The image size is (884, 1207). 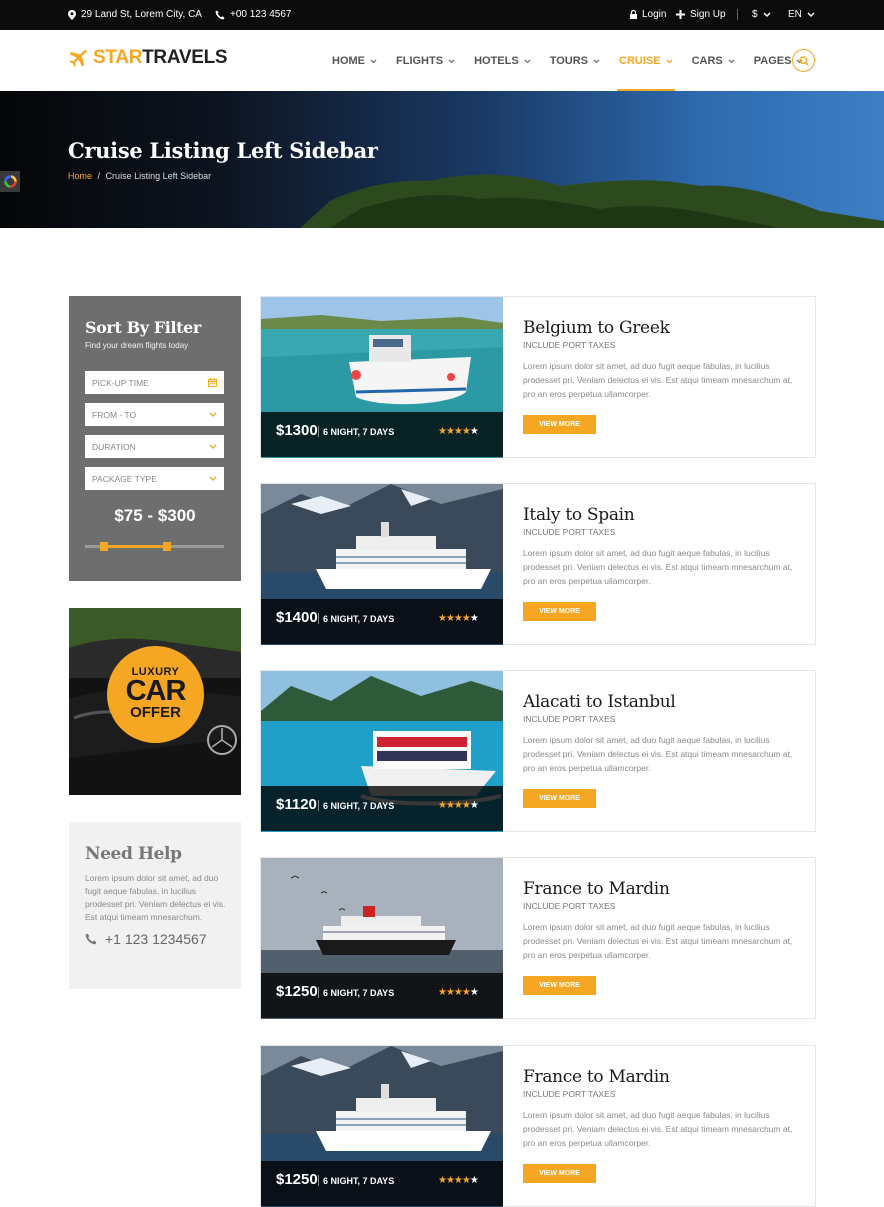 What do you see at coordinates (633, 14) in the screenshot?
I see `lock-icon` at bounding box center [633, 14].